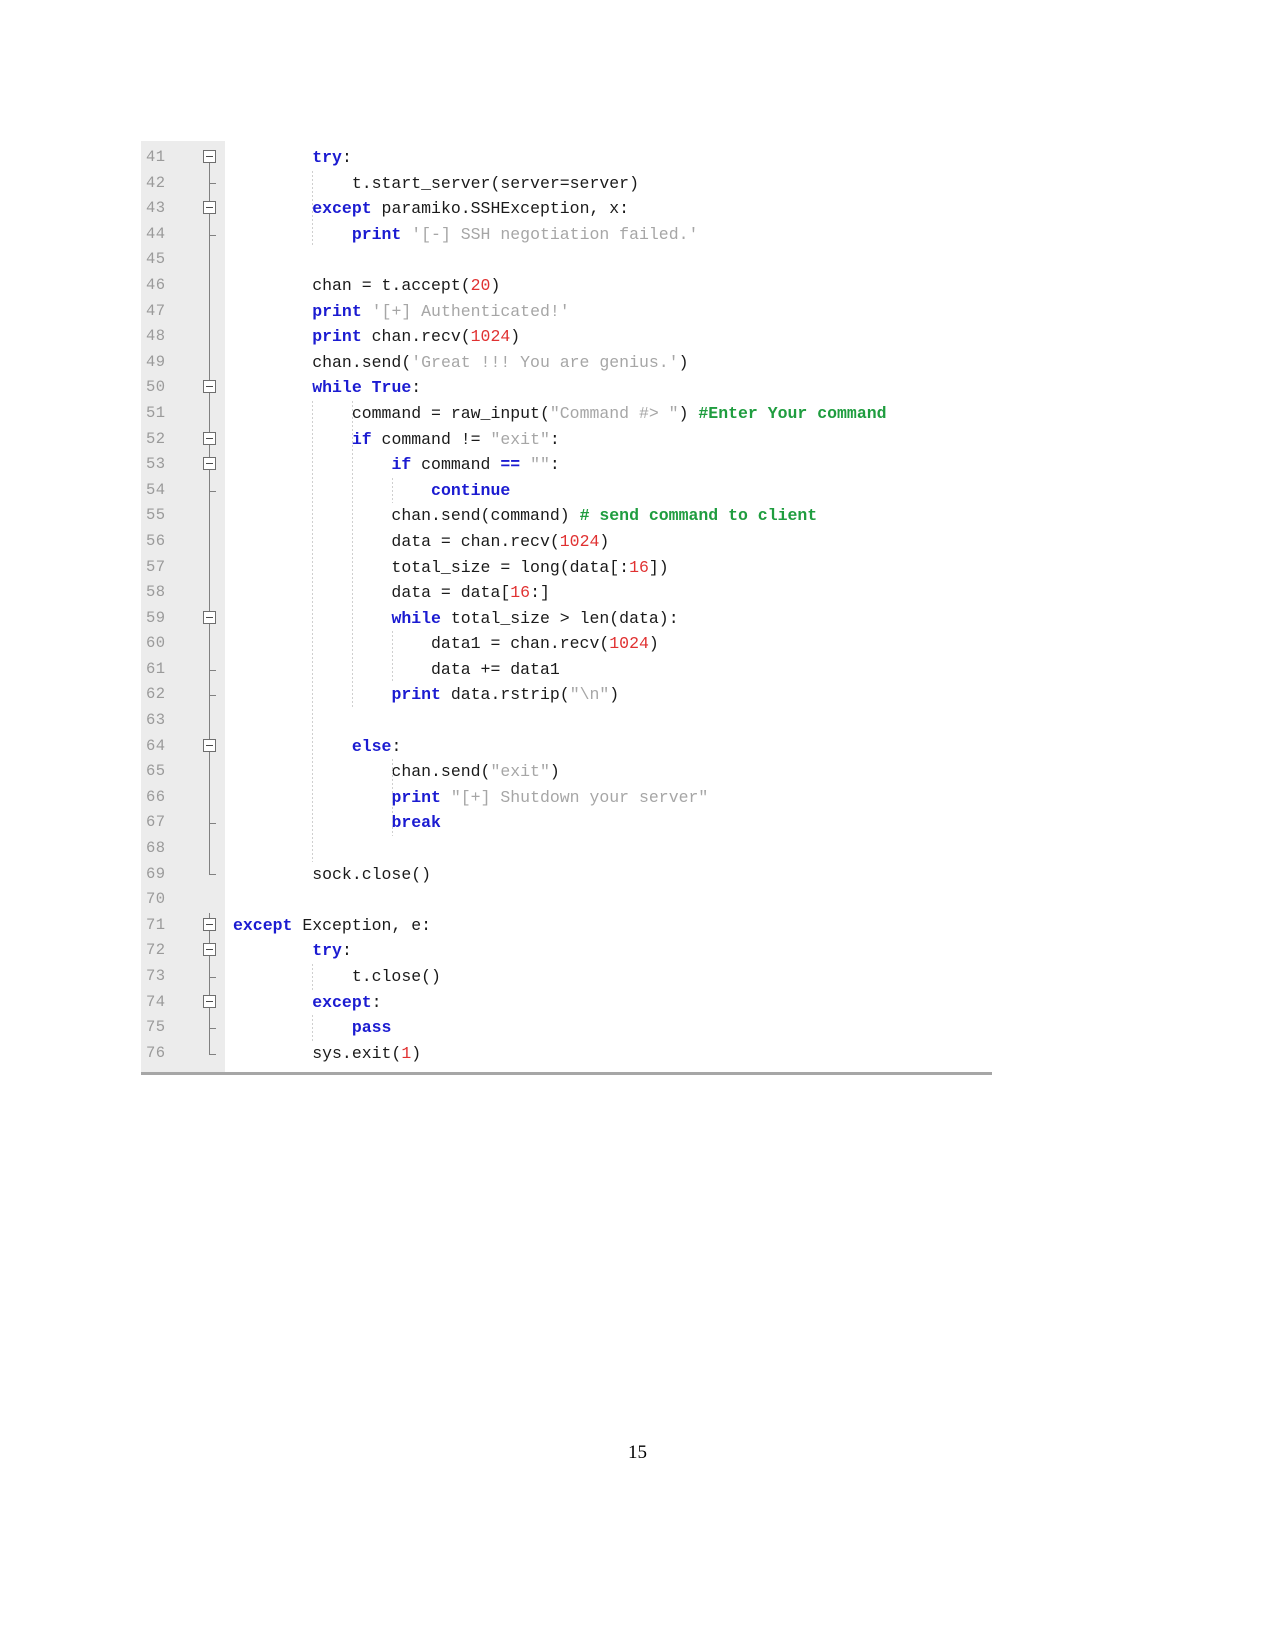  I want to click on code-line: sock.close(), so click(612, 875).